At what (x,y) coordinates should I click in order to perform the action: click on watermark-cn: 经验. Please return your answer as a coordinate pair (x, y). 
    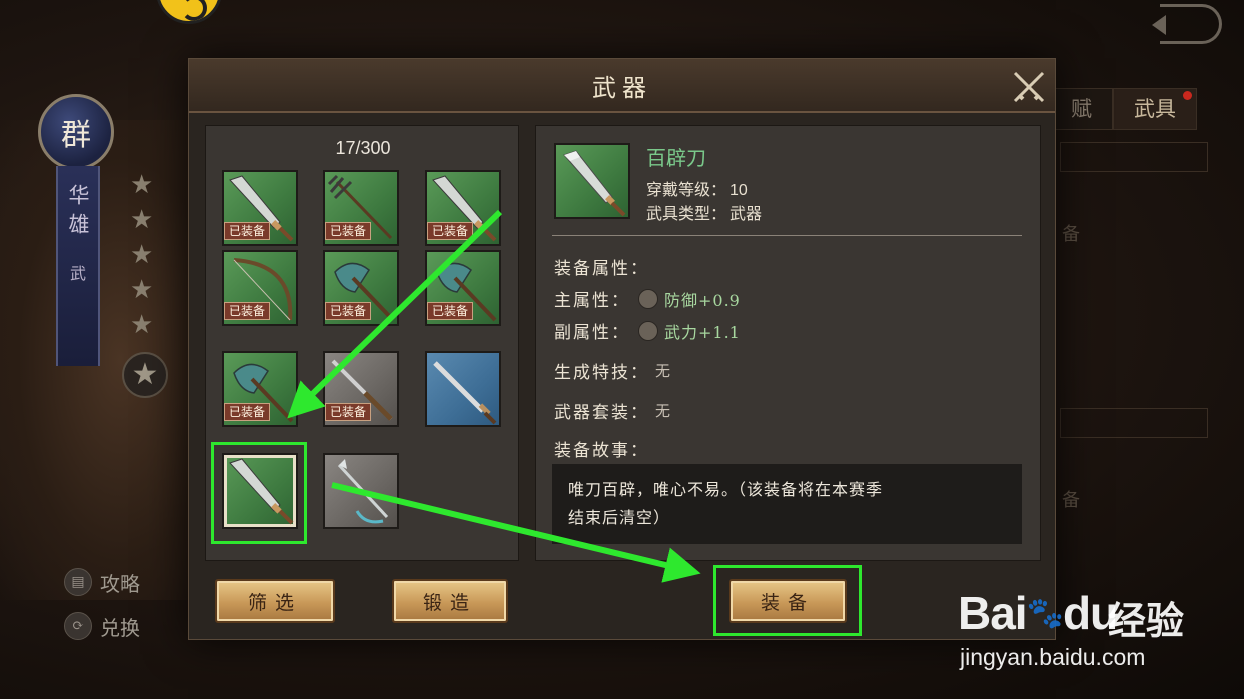
    Looking at the image, I should click on (1146, 621).